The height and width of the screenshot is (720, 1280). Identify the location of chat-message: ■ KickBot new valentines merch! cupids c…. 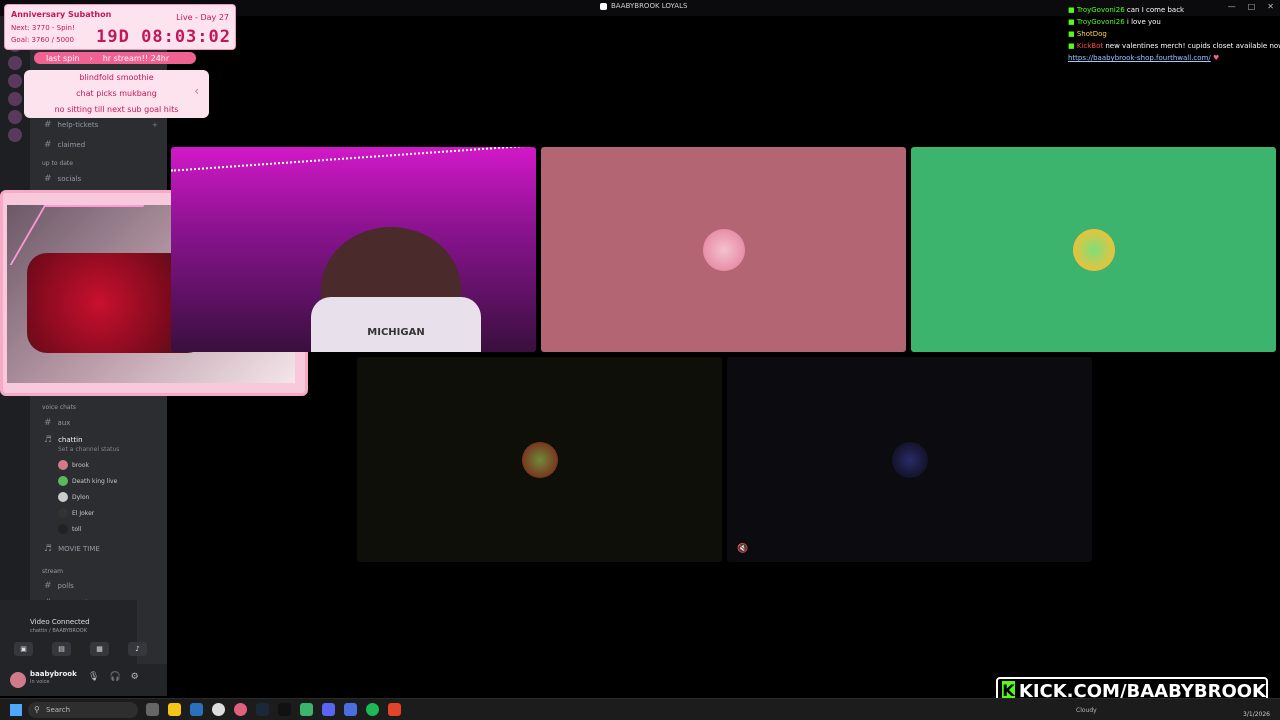
(1174, 46).